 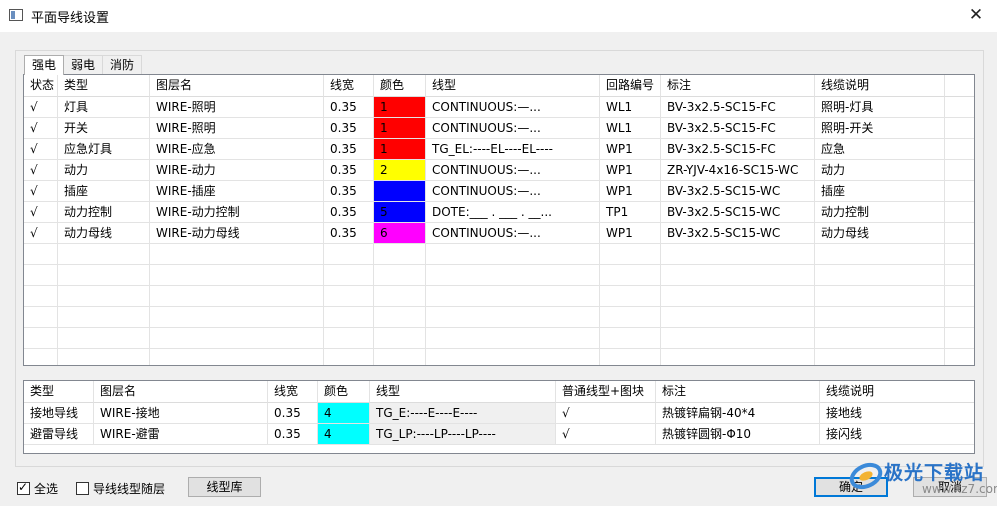 What do you see at coordinates (630, 212) in the screenshot?
I see `circuit-number-cell: TP1` at bounding box center [630, 212].